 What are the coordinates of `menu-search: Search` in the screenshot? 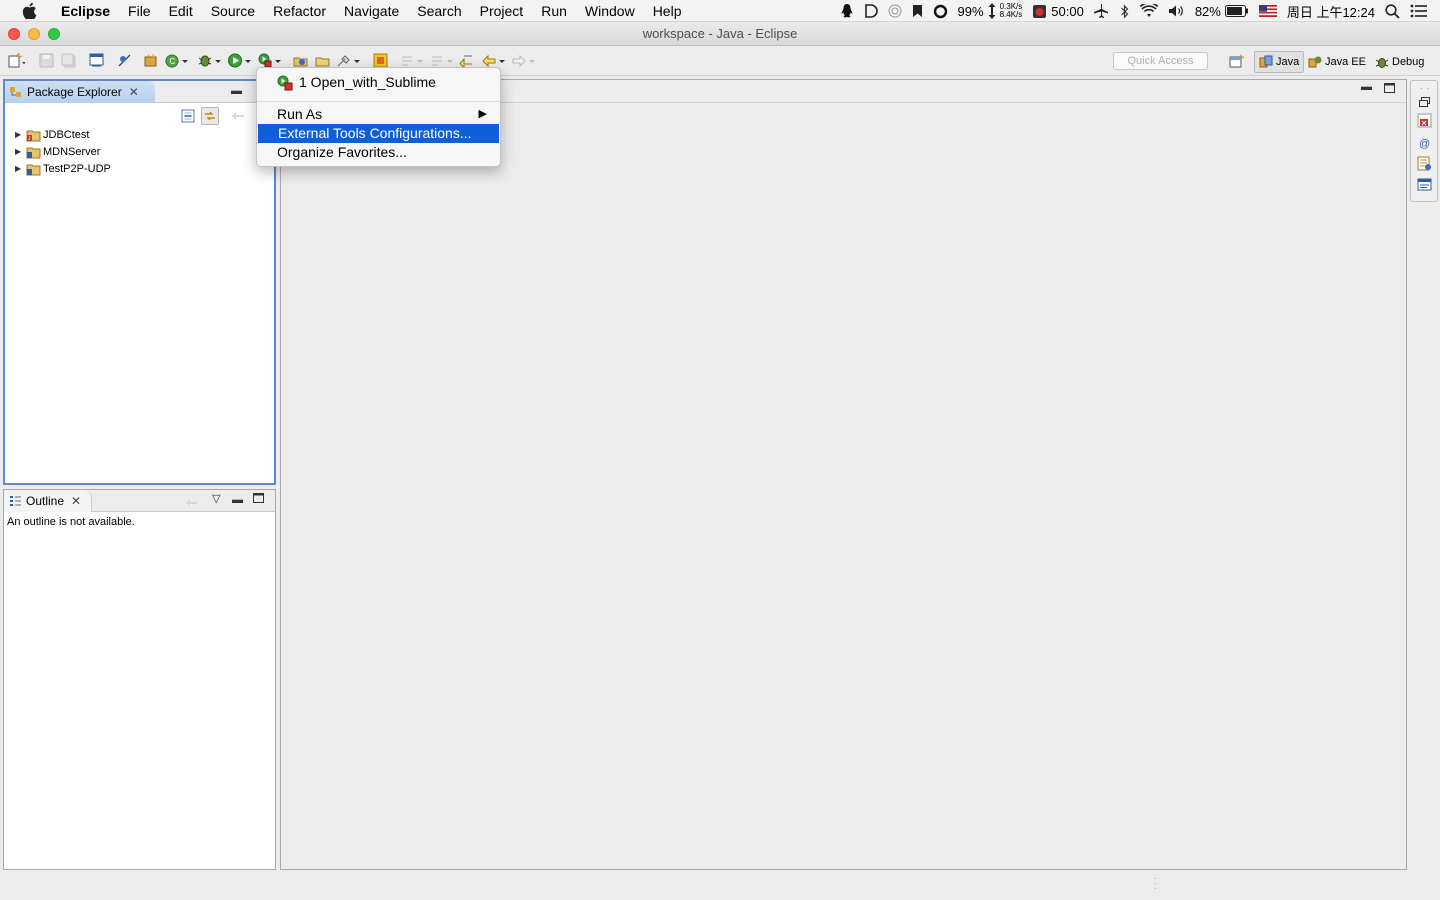 It's located at (439, 11).